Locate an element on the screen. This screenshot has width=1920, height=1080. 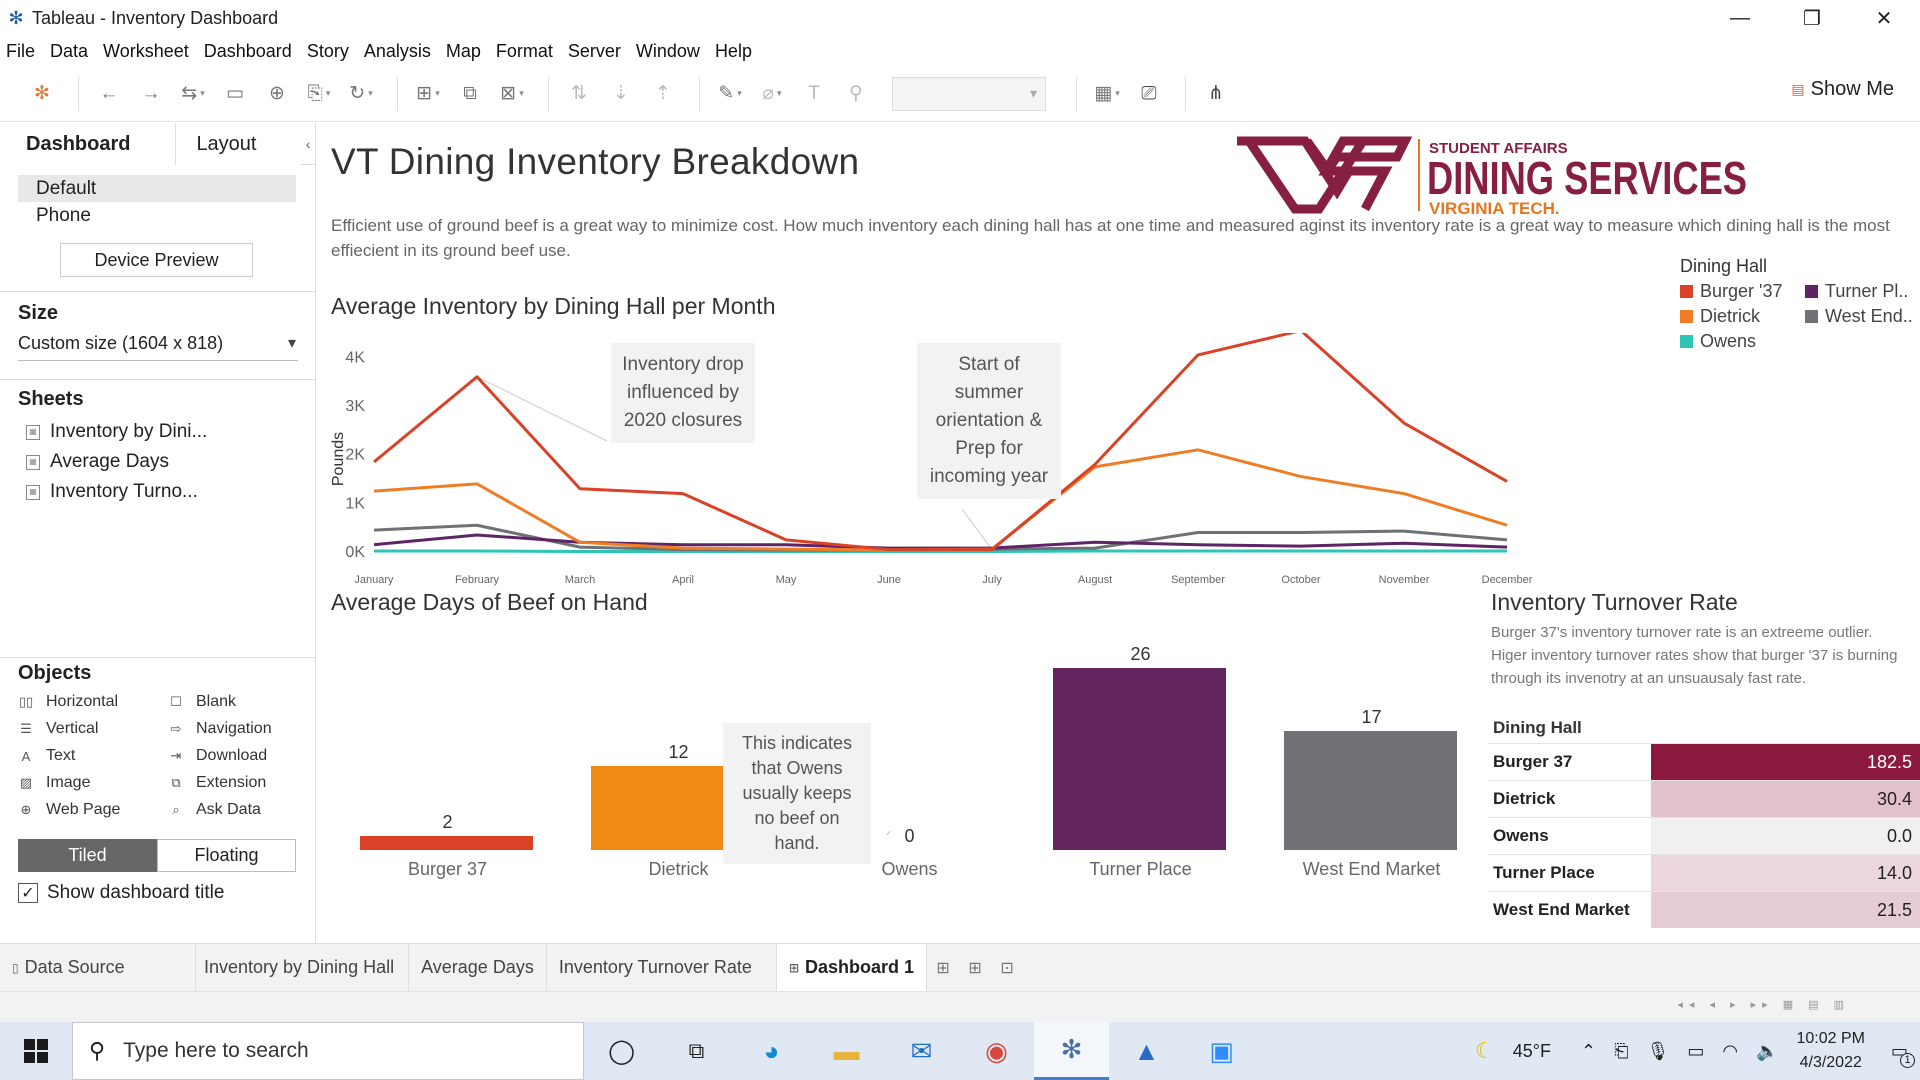
replay-animation-icon: ⇆ ▾ is located at coordinates (193, 94).